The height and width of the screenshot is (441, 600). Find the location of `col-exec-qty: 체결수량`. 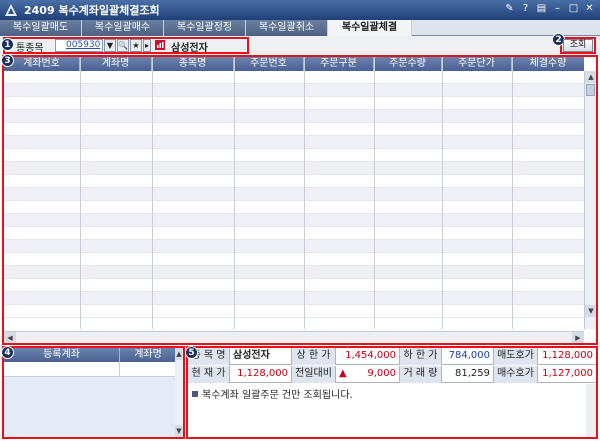

col-exec-qty: 체결수량 is located at coordinates (548, 64).